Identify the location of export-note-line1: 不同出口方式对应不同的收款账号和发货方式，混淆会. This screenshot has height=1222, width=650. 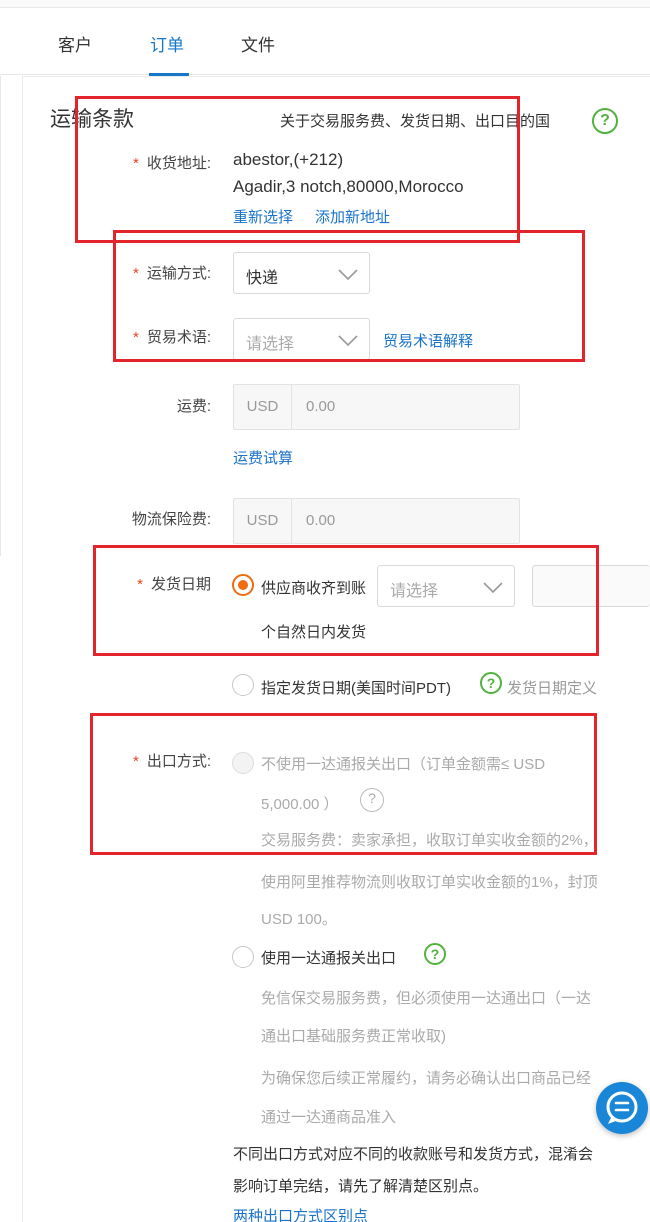
(413, 1154).